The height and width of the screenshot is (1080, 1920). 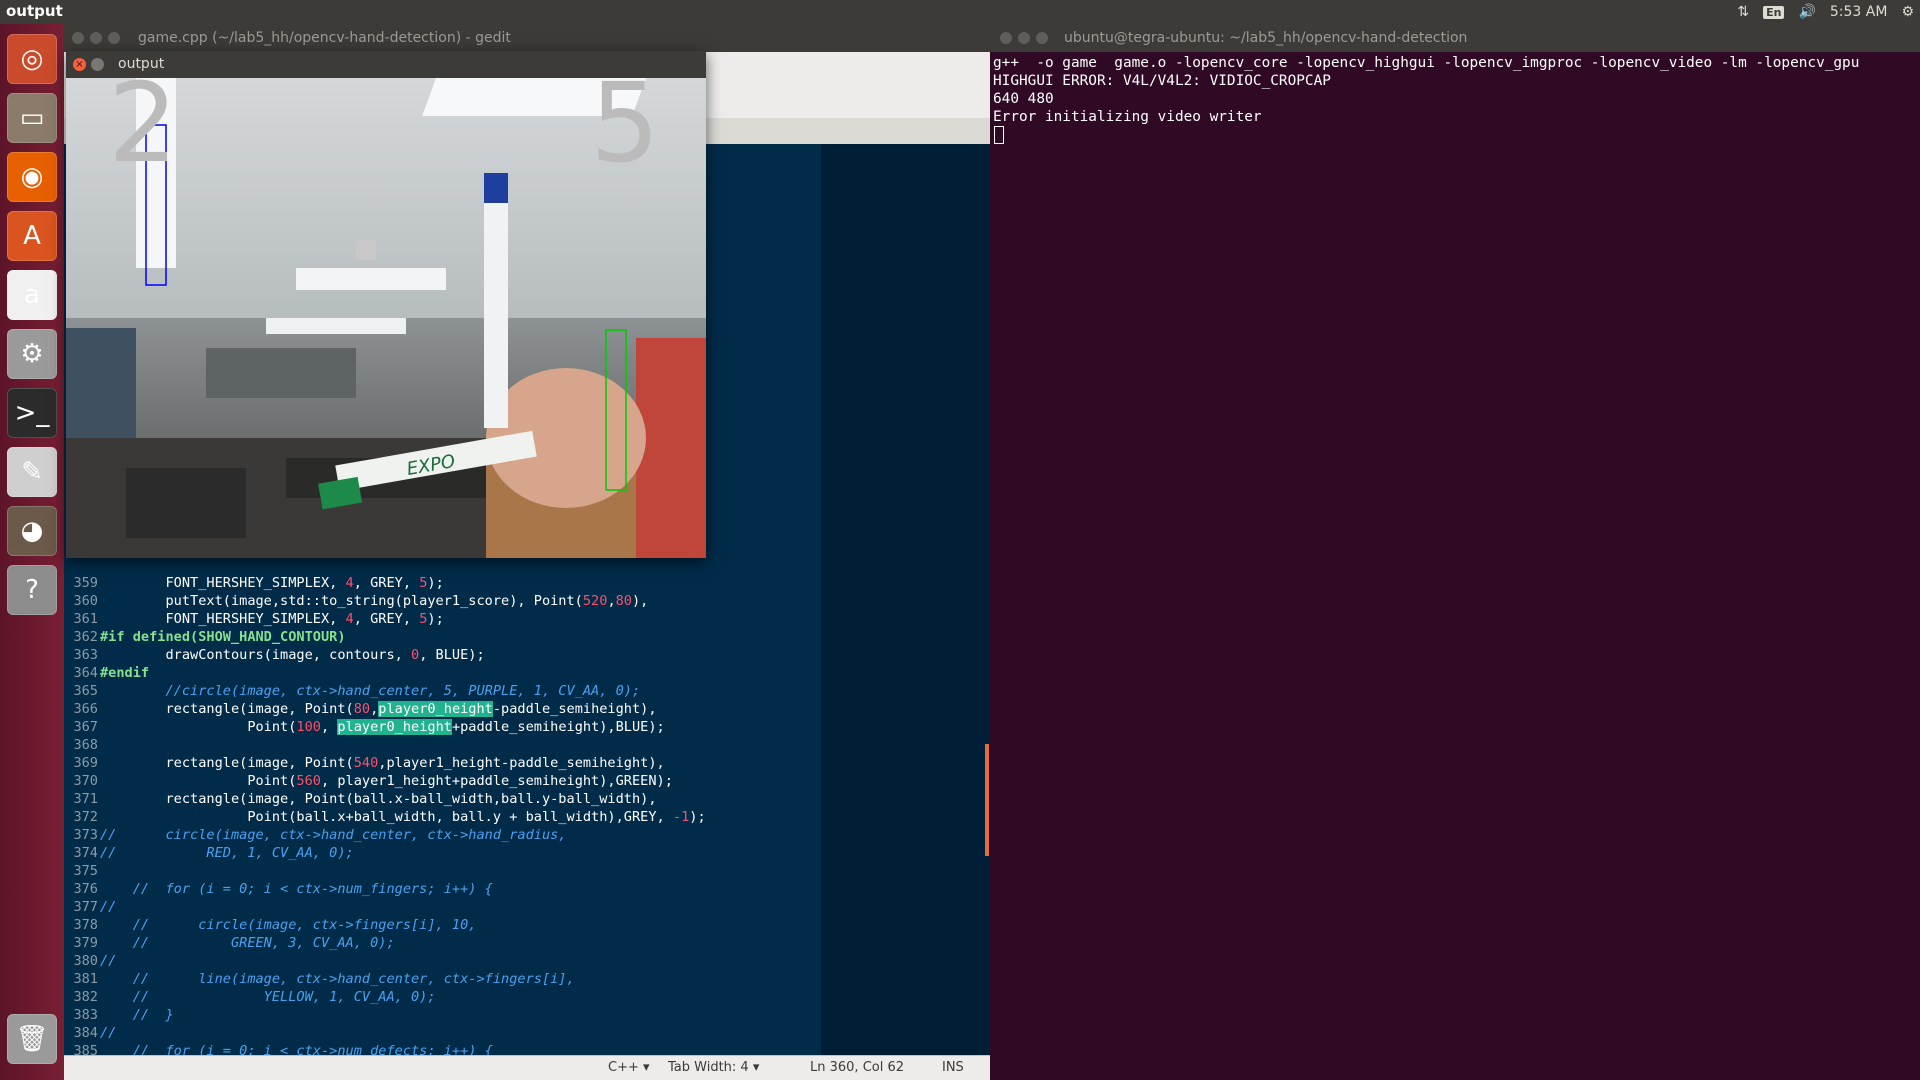 What do you see at coordinates (32, 118) in the screenshot?
I see `files-icon: ▭` at bounding box center [32, 118].